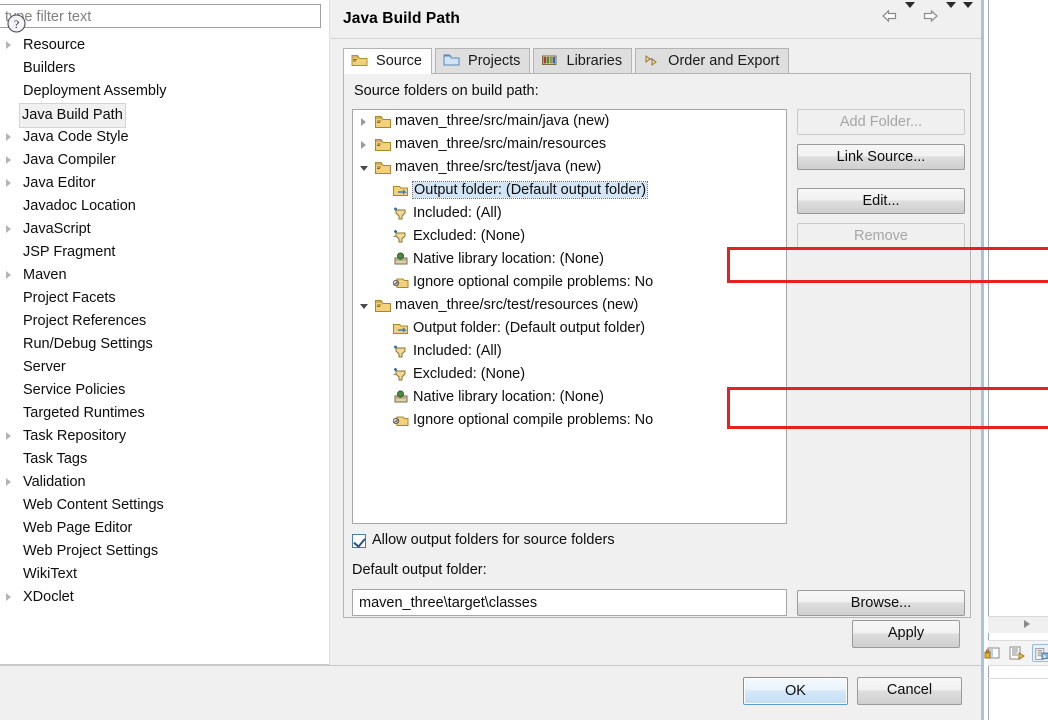 The height and width of the screenshot is (720, 1048). Describe the element at coordinates (72, 115) in the screenshot. I see `sidebar-item-label: Java Build Path` at that location.